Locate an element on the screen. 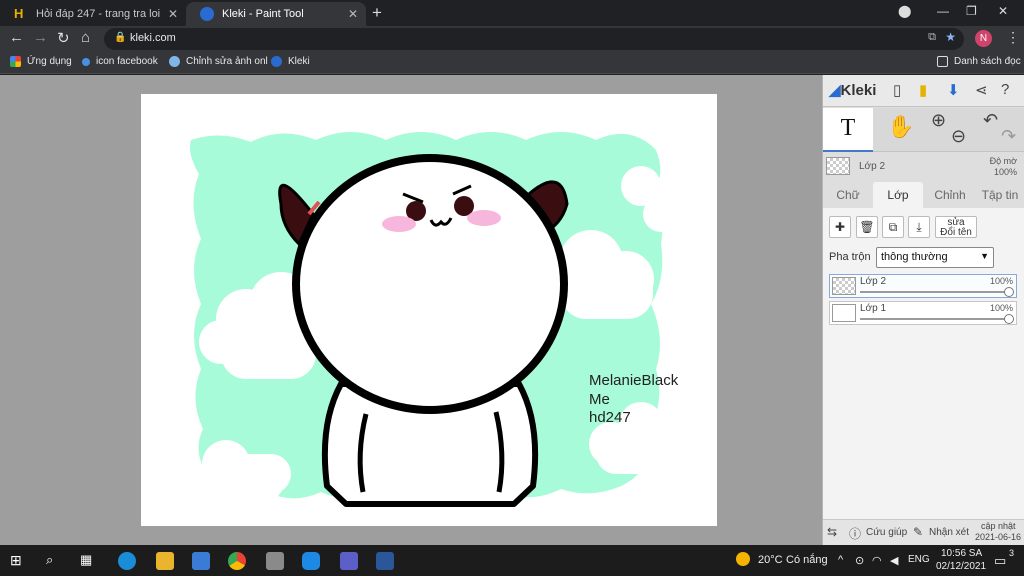 Image resolution: width=1024 pixels, height=576 pixels. bookmark-label: icon facebook is located at coordinates (127, 61).